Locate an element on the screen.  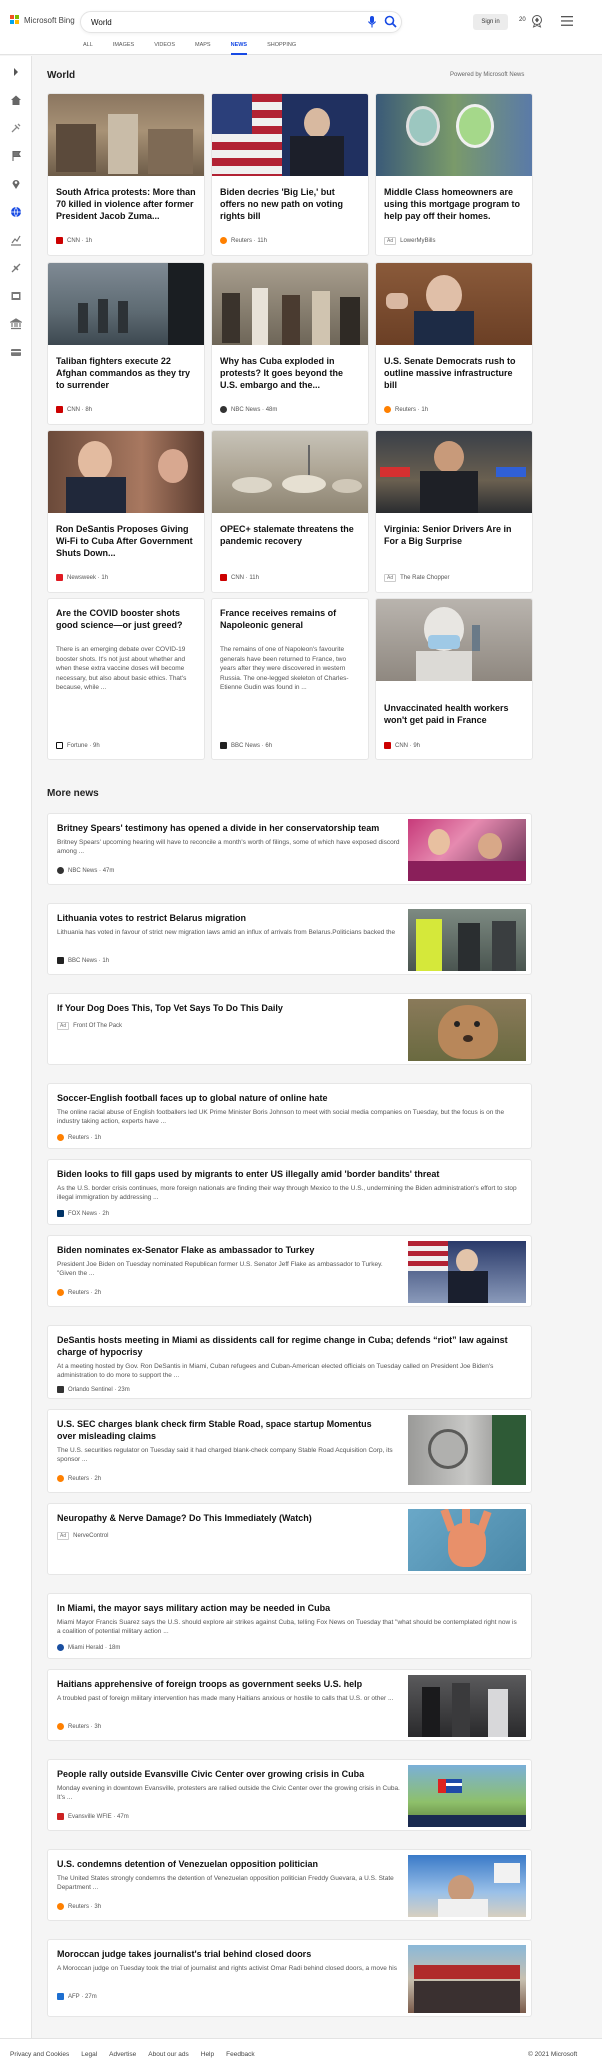
globe-icon is located at coordinates (16, 212).